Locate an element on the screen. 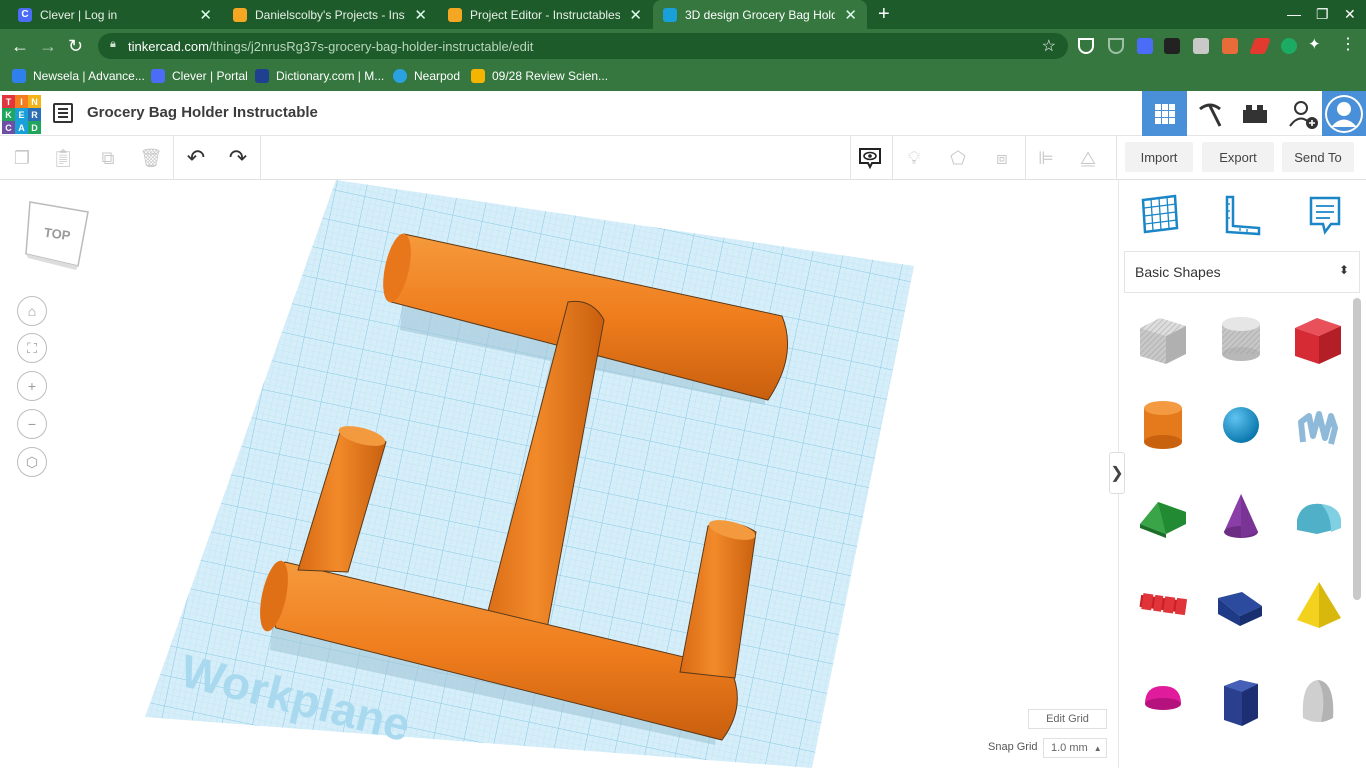 The image size is (1366, 768). close-window-icon: ✕ is located at coordinates (1350, 14).